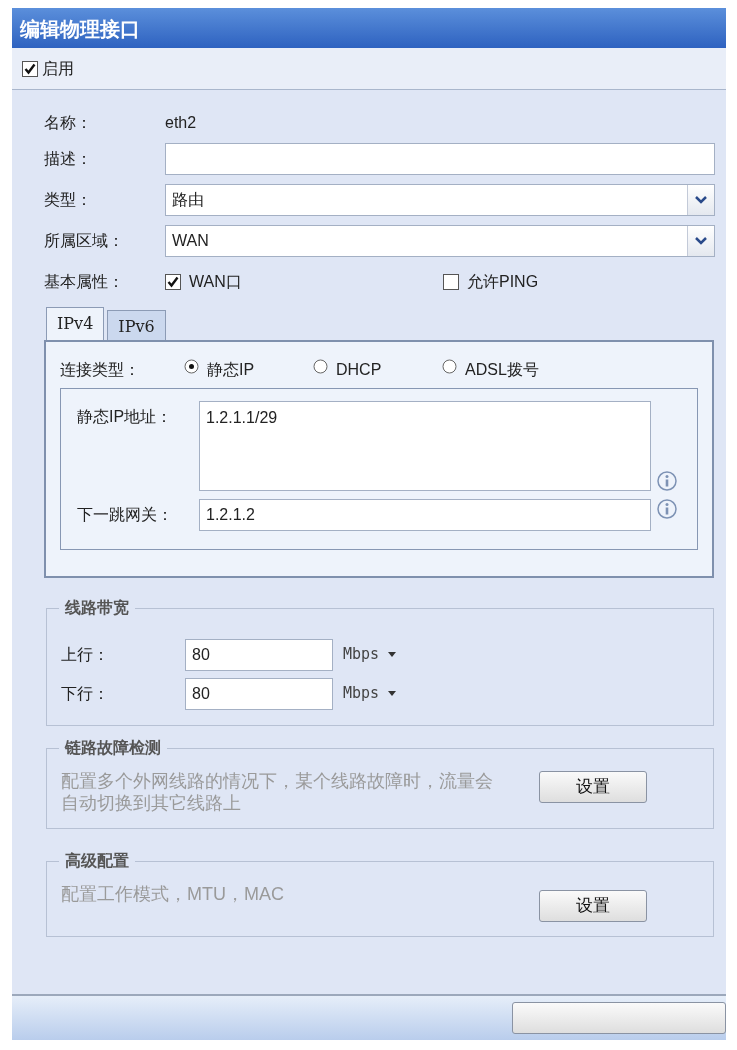  What do you see at coordinates (75, 323) in the screenshot?
I see `tab: IPv4` at bounding box center [75, 323].